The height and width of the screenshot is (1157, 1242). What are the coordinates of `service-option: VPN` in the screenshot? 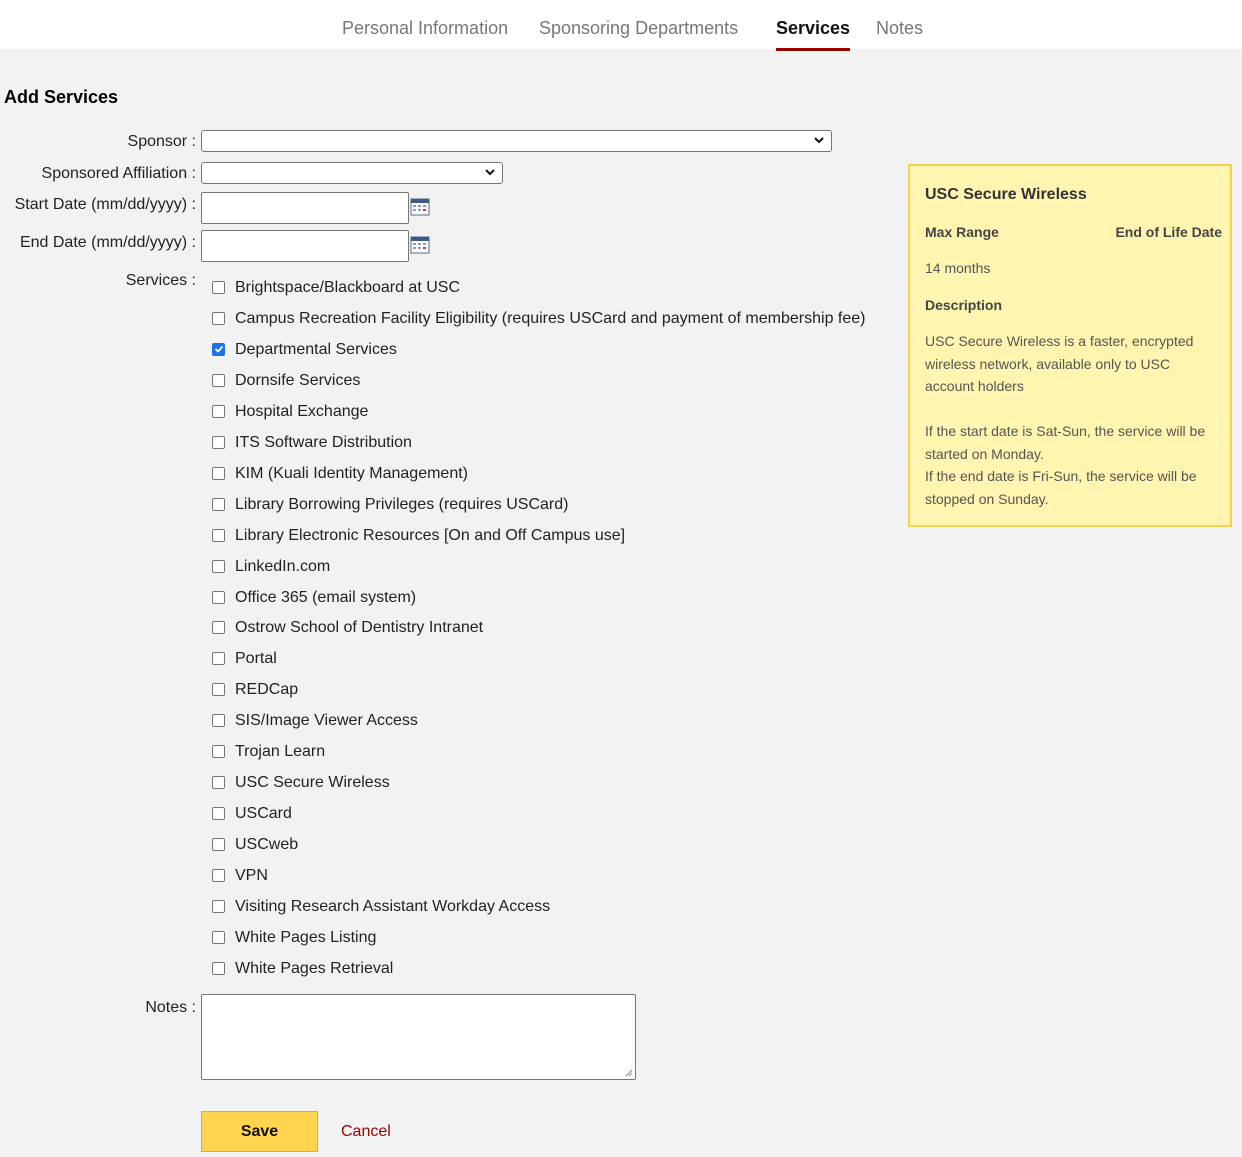 It's located at (240, 876).